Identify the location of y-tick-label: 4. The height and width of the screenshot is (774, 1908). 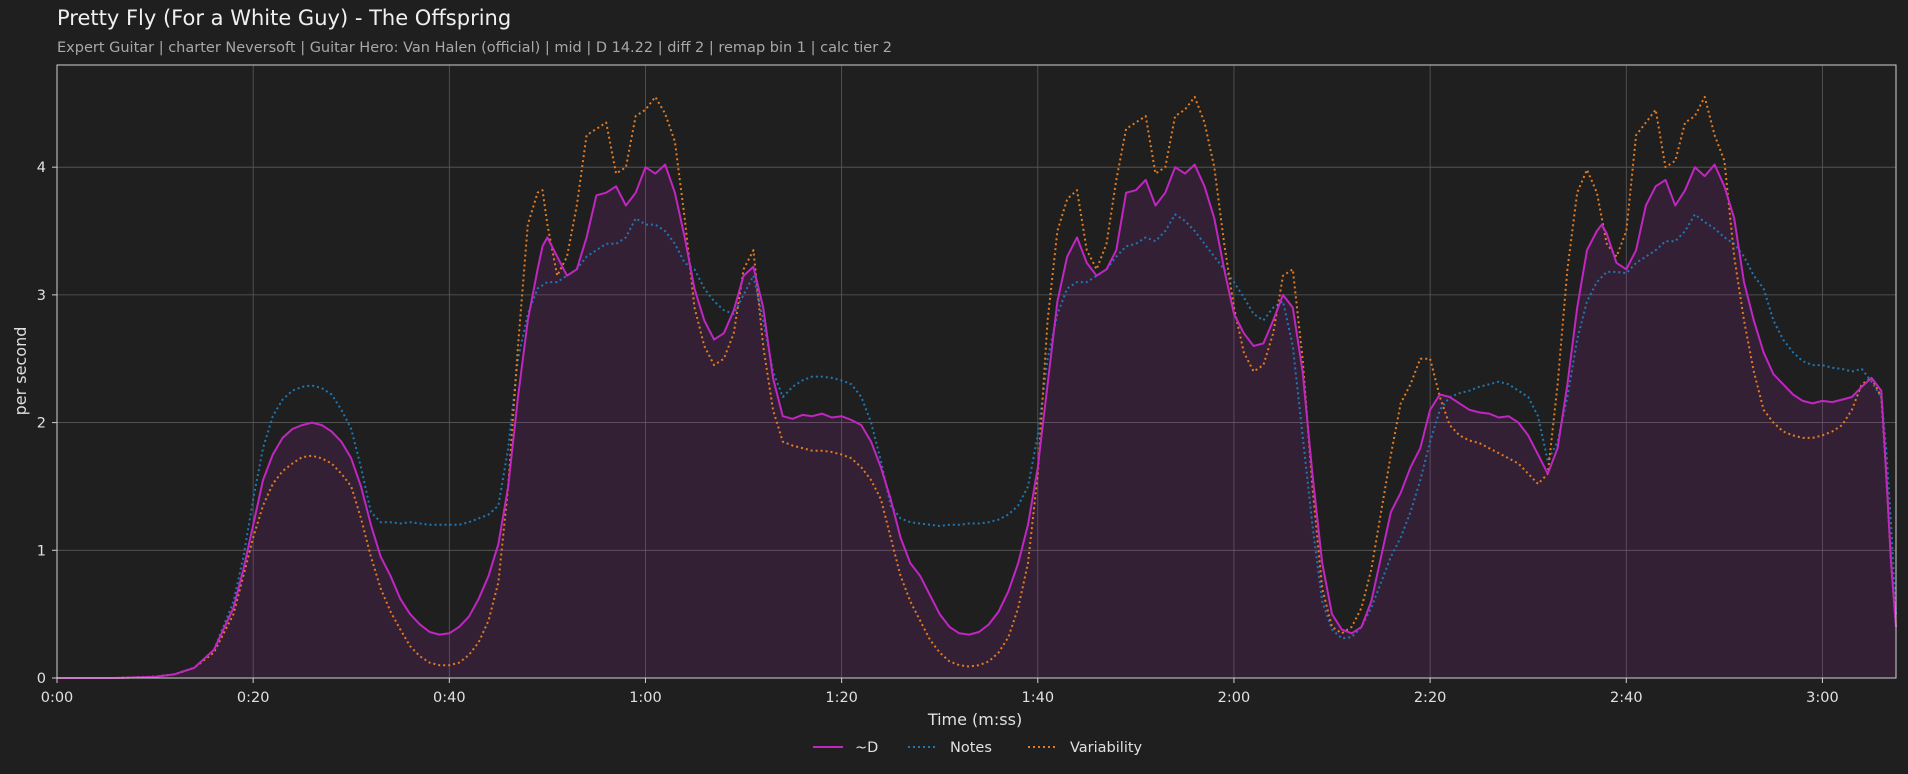
(41, 168).